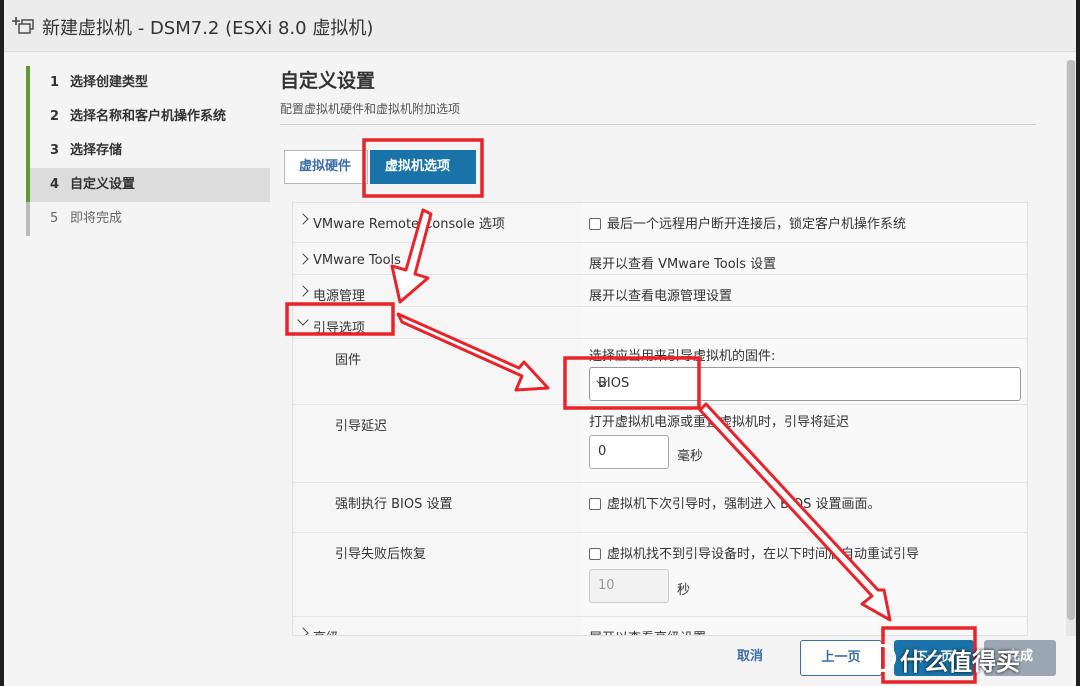  I want to click on step-number: 5, so click(54, 218).